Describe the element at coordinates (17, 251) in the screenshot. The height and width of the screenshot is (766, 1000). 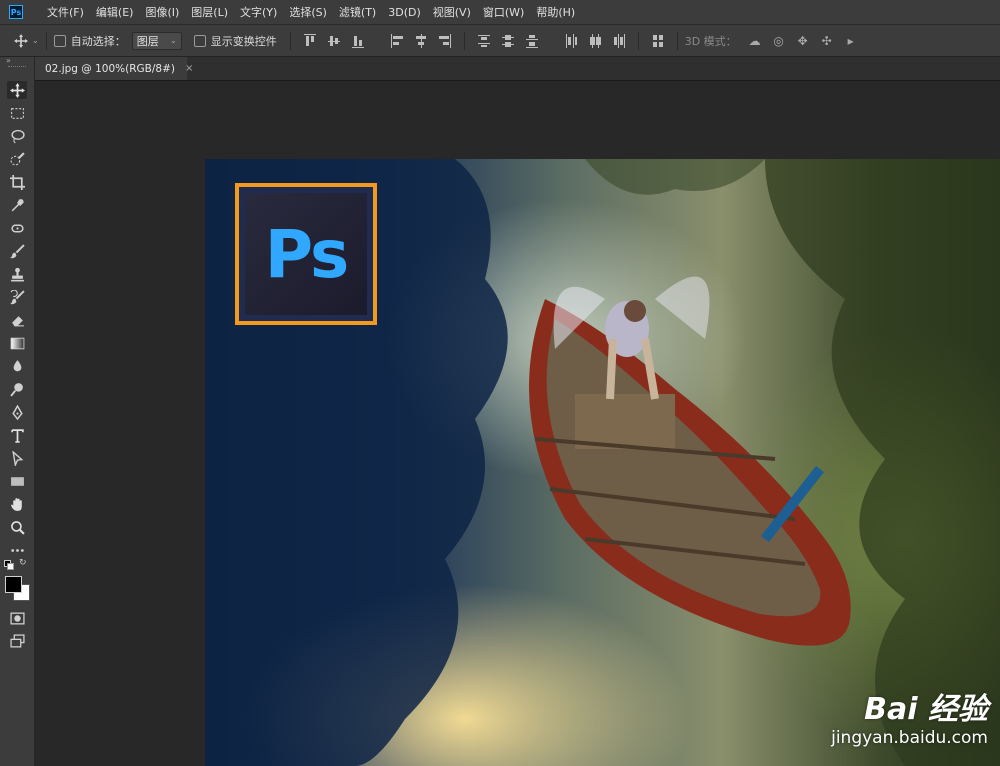
I see `brush-tool-icon` at that location.